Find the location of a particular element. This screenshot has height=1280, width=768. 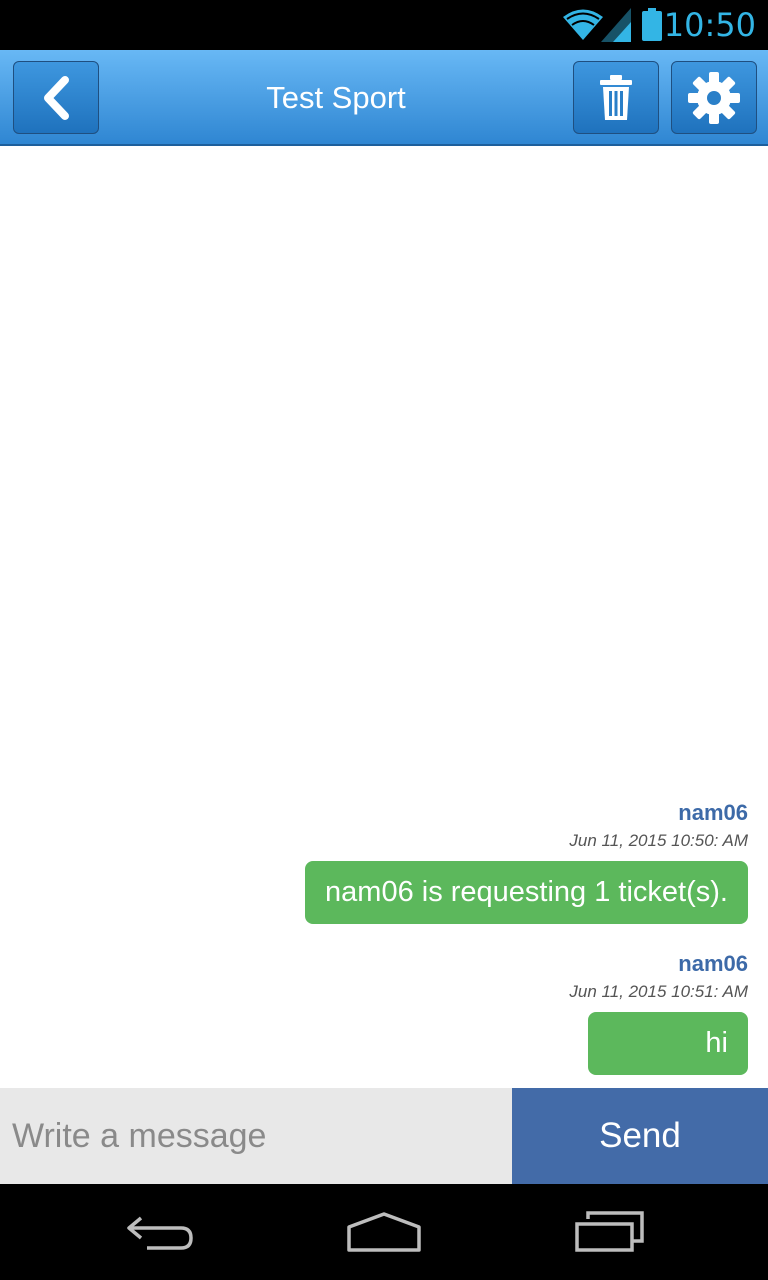

message-item: nam06 Jun 11, 2015 10:51: AM hi is located at coordinates (658, 1012).